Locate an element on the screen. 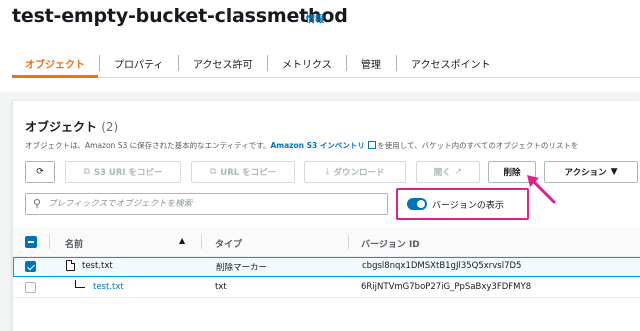 The width and height of the screenshot is (640, 331). caret-down-icon: ▼ is located at coordinates (614, 172).